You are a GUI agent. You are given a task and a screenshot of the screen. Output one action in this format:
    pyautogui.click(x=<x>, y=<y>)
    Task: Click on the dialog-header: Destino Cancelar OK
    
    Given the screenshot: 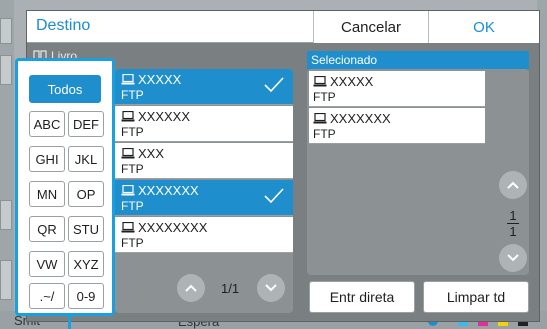 What is the action you would take?
    pyautogui.click(x=283, y=27)
    